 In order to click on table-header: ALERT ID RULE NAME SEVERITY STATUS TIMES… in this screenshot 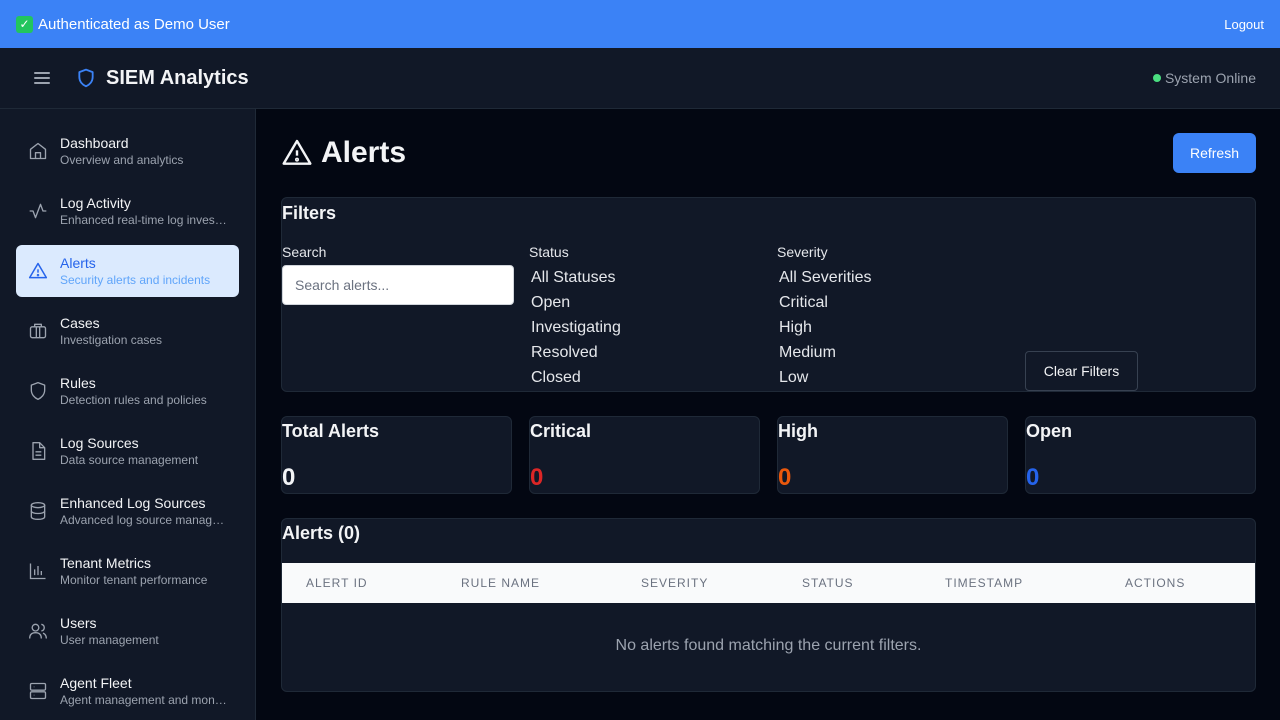, I will do `click(768, 583)`.